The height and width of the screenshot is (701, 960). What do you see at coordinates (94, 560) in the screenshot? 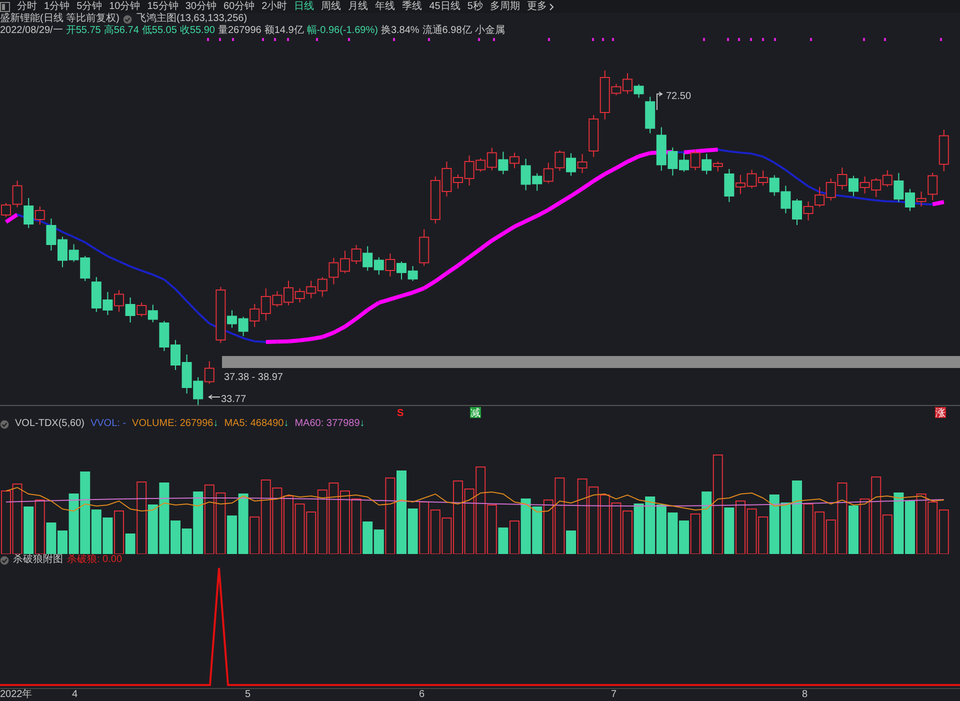
I see `indicator-value: 杀破狼: 0.00` at bounding box center [94, 560].